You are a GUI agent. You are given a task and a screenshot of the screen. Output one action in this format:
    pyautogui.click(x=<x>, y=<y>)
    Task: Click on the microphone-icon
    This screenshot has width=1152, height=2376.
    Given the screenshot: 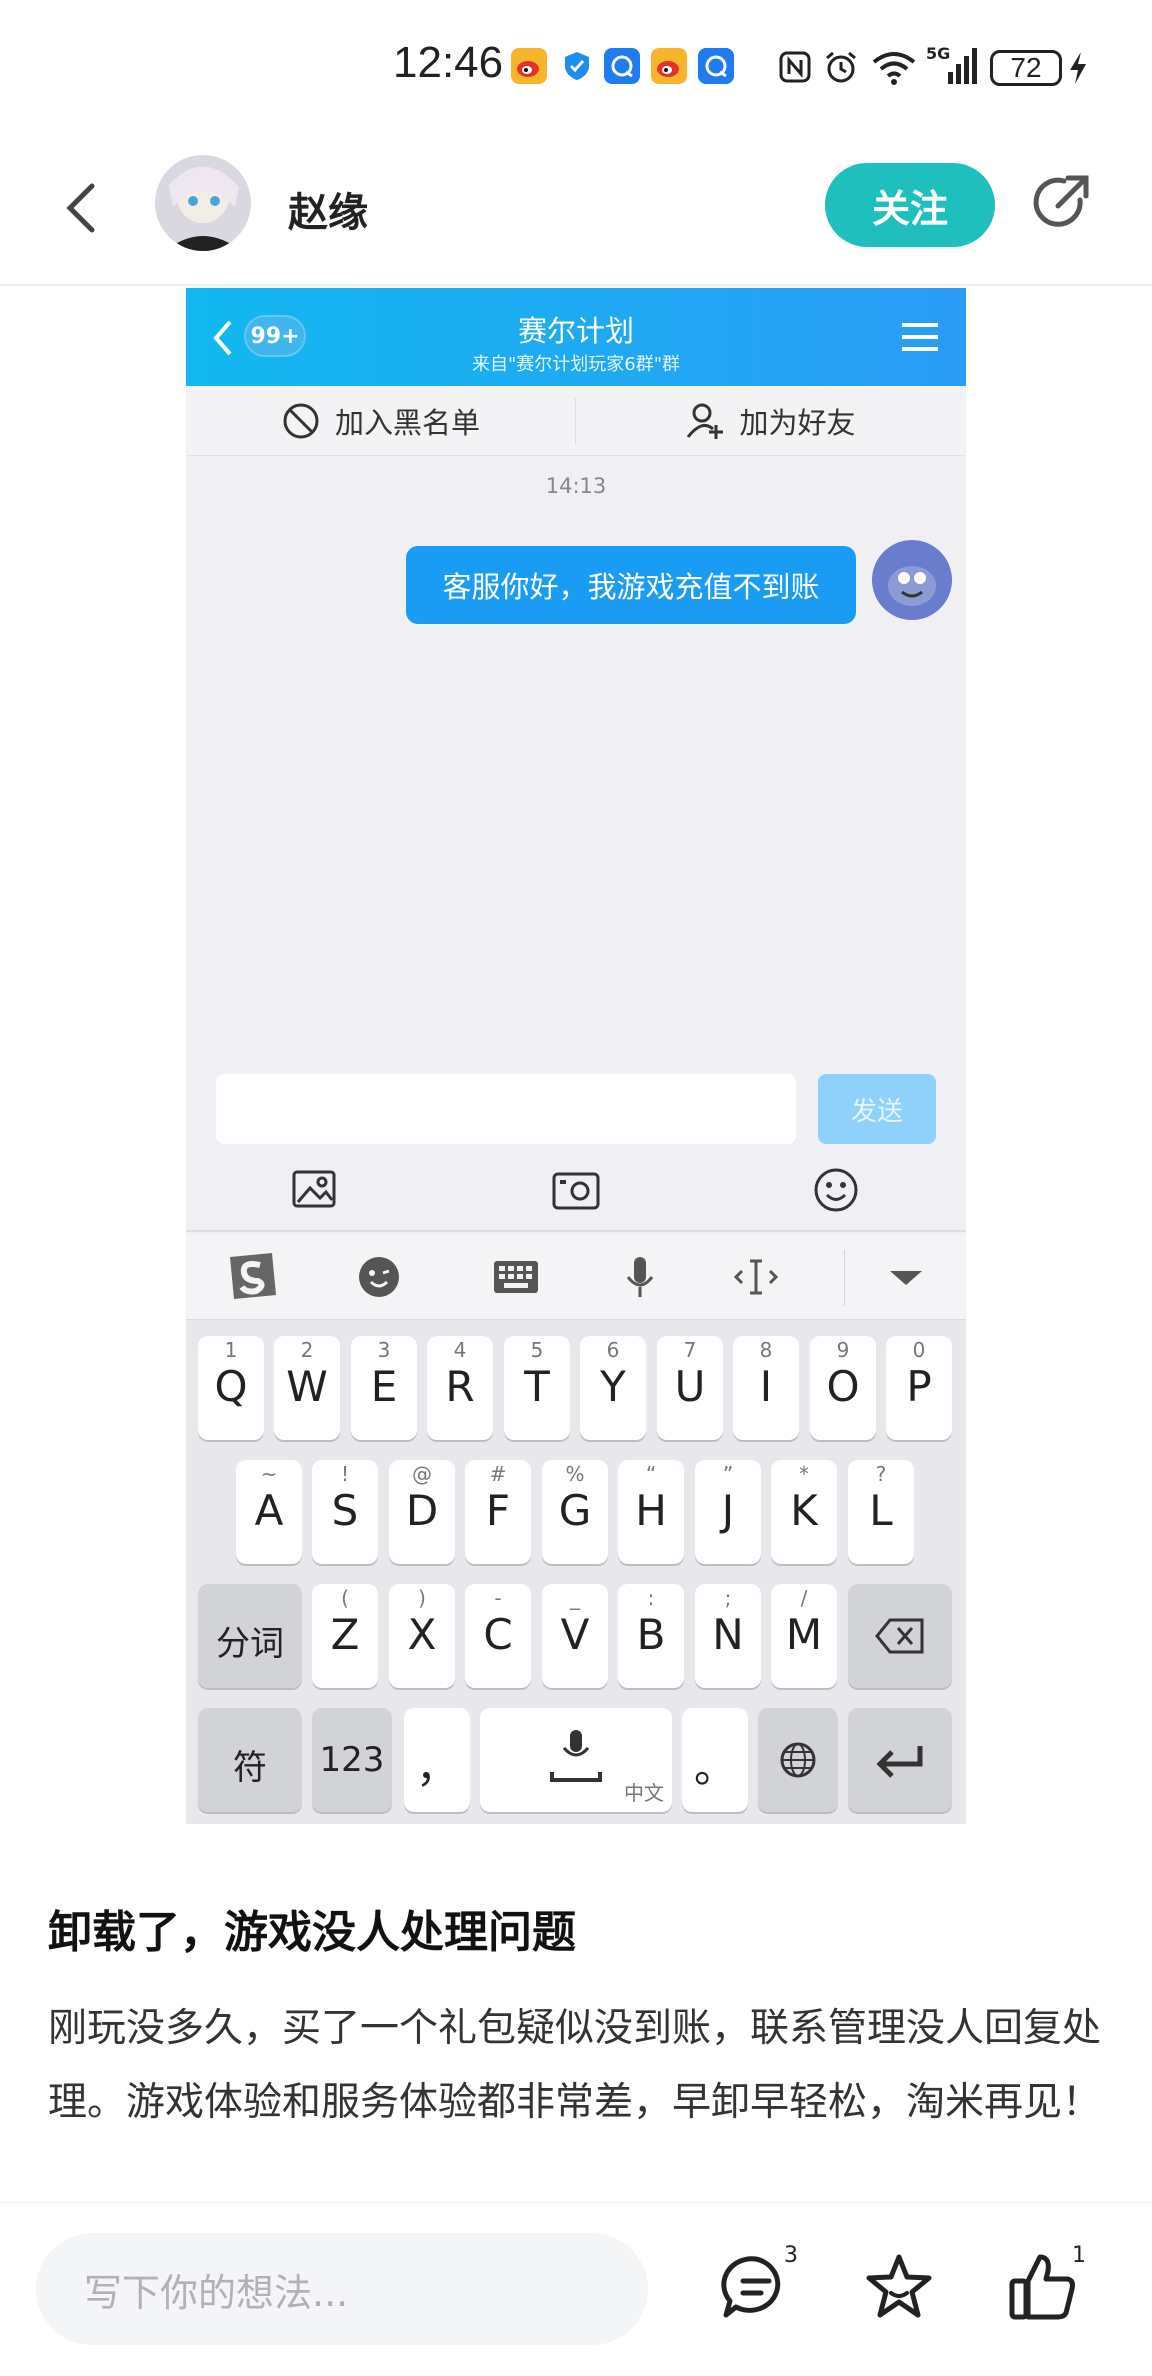 What is the action you would take?
    pyautogui.click(x=640, y=1277)
    